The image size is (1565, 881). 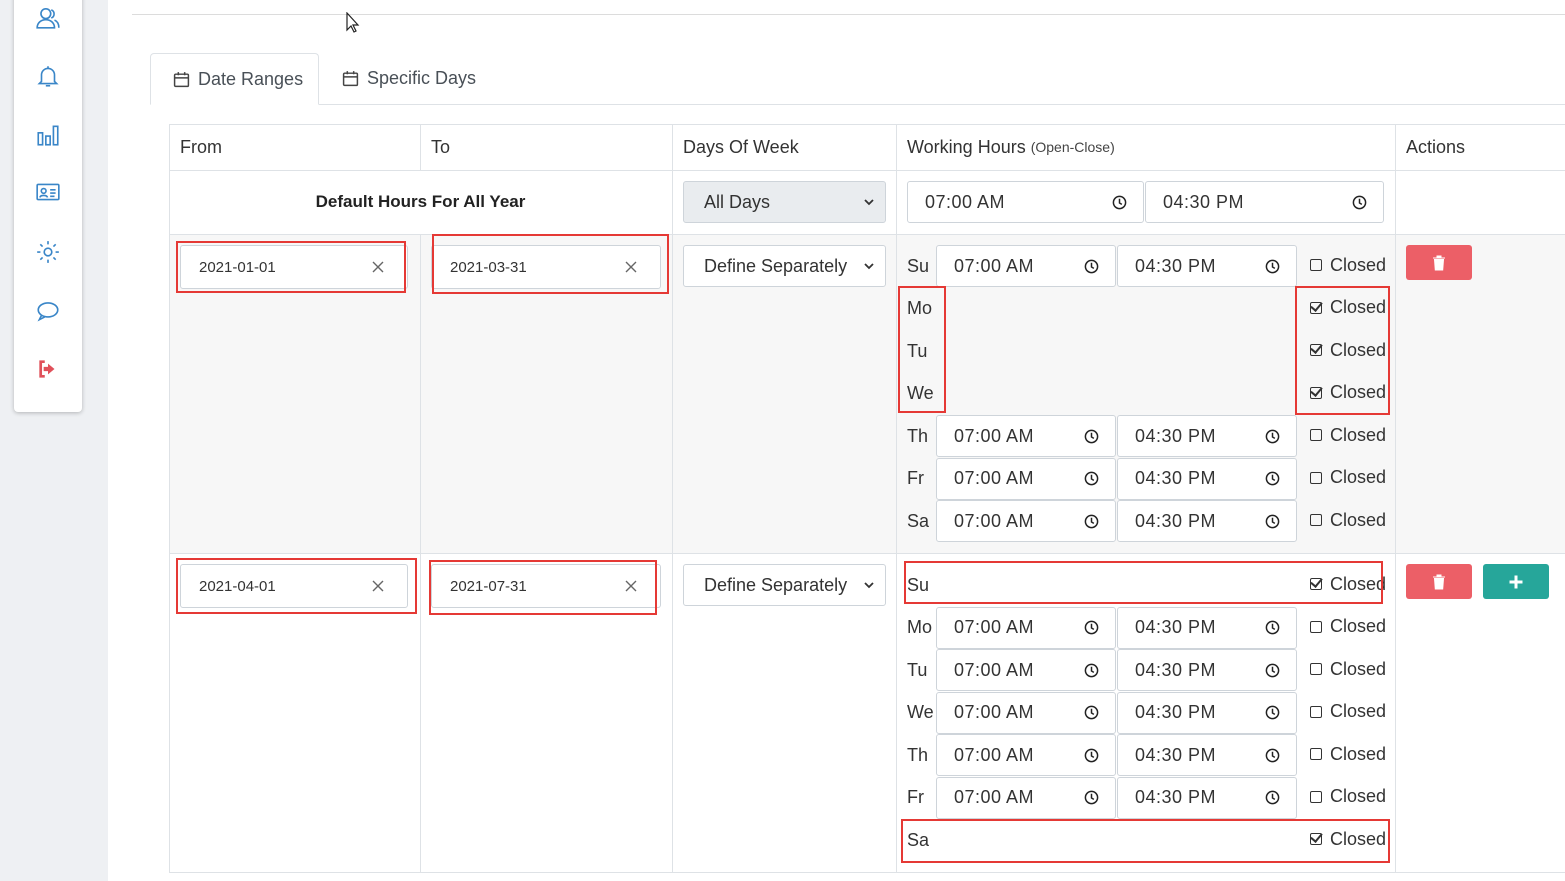 What do you see at coordinates (546, 586) in the screenshot?
I see `to-date-input: 2021-07-31` at bounding box center [546, 586].